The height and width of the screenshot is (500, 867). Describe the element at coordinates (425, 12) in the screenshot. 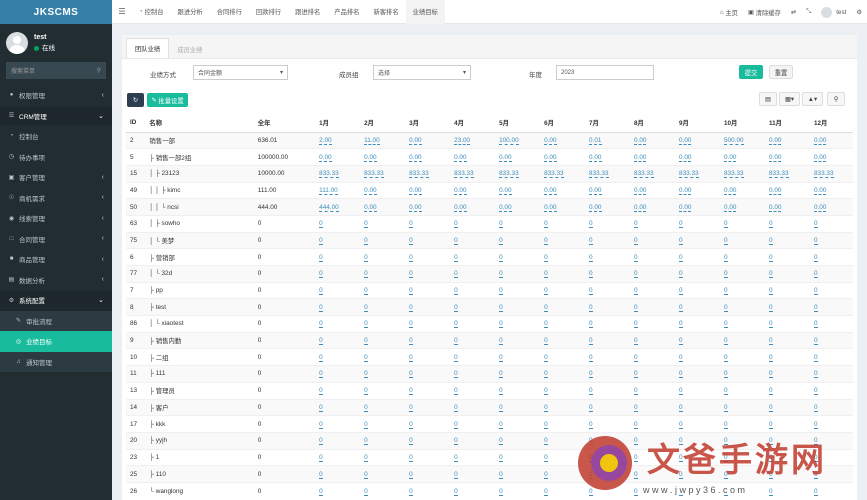

I see `tab-performance-target: 业绩目标` at that location.